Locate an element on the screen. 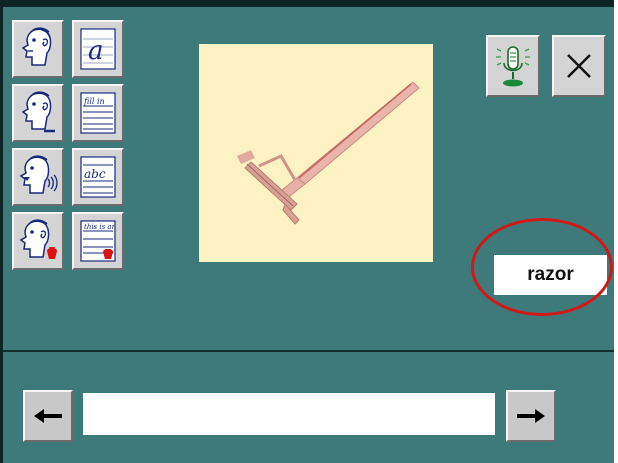  next-button is located at coordinates (531, 416).